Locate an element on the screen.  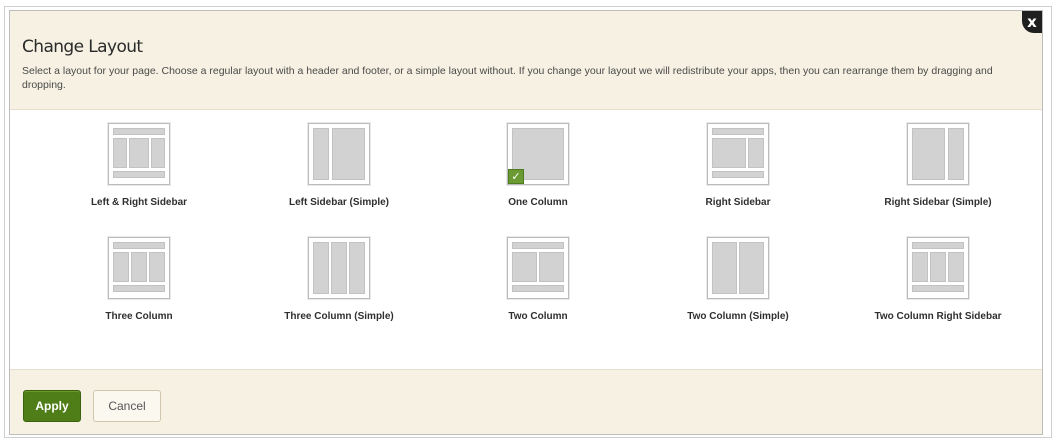
layout-three-column-simple-icon is located at coordinates (339, 268).